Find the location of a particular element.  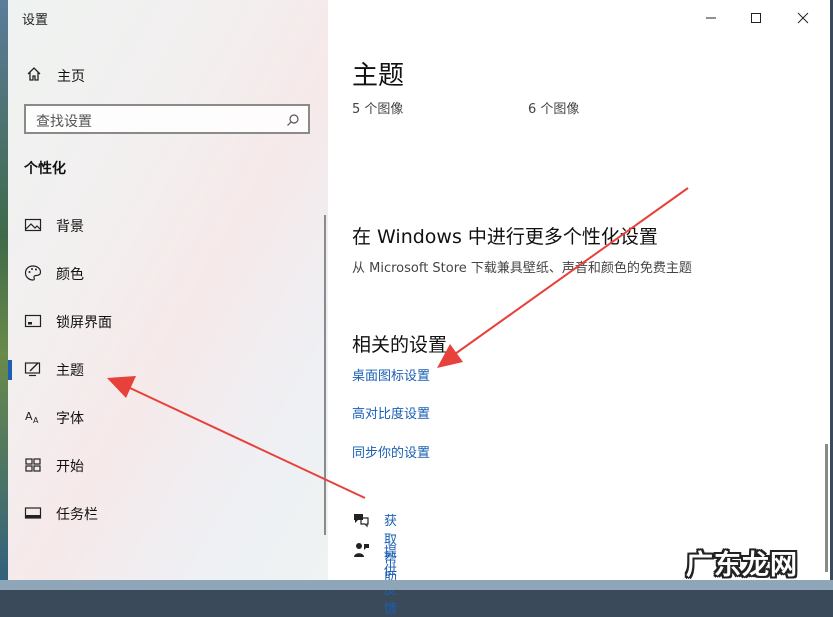

active-indicator is located at coordinates (10, 370).